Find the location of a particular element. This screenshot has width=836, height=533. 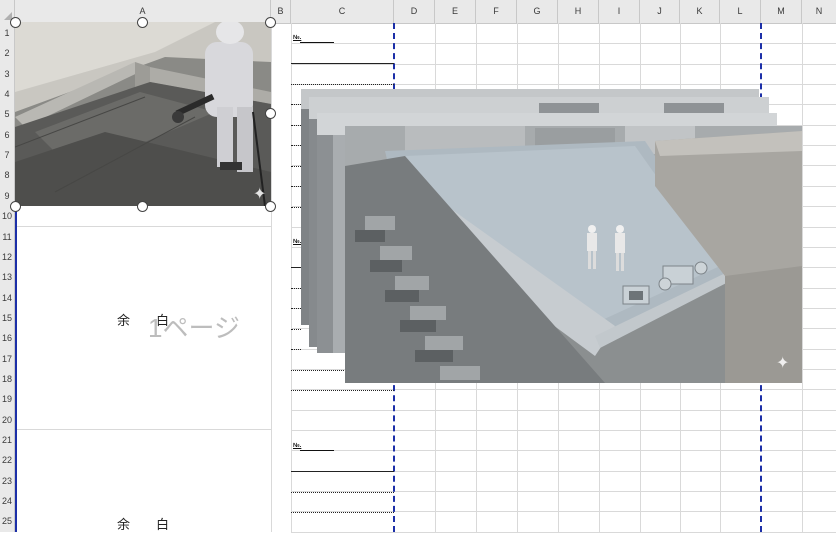

row-header-14: 14 is located at coordinates (7, 298).